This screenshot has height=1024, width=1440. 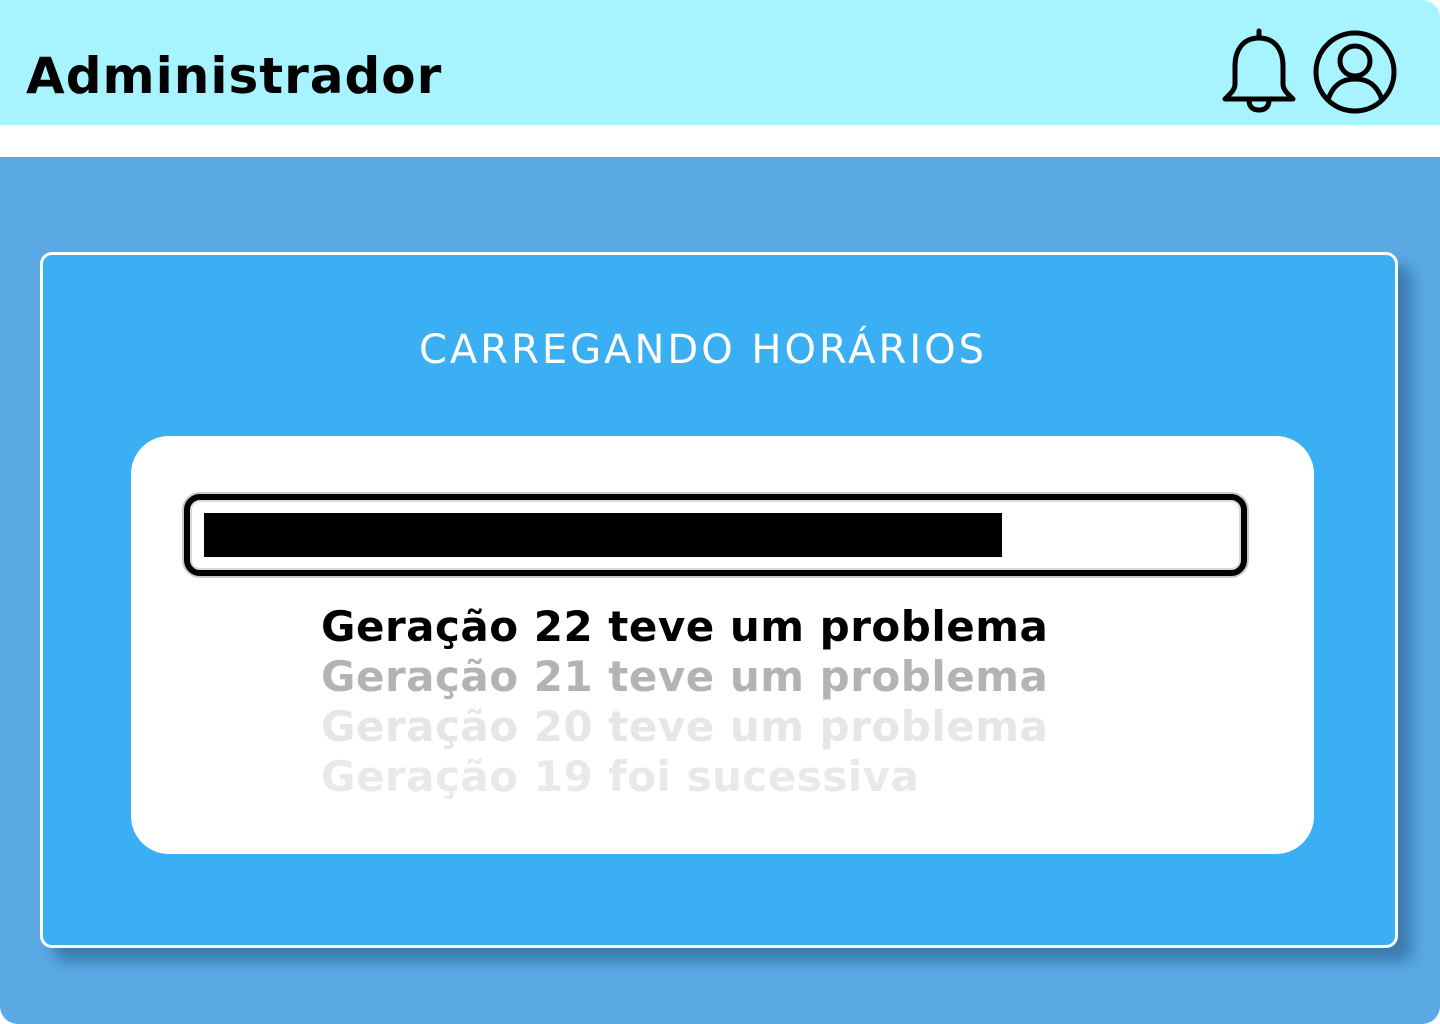 What do you see at coordinates (685, 676) in the screenshot?
I see `log-item: Geração 21 teve um problema` at bounding box center [685, 676].